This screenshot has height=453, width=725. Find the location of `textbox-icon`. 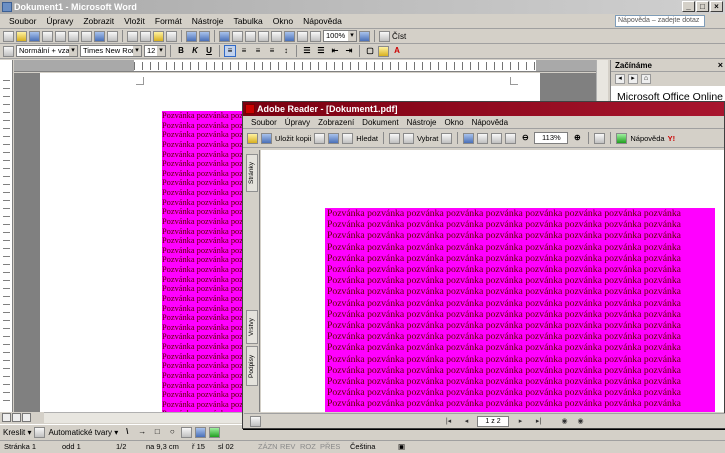

textbox-icon is located at coordinates (187, 432).